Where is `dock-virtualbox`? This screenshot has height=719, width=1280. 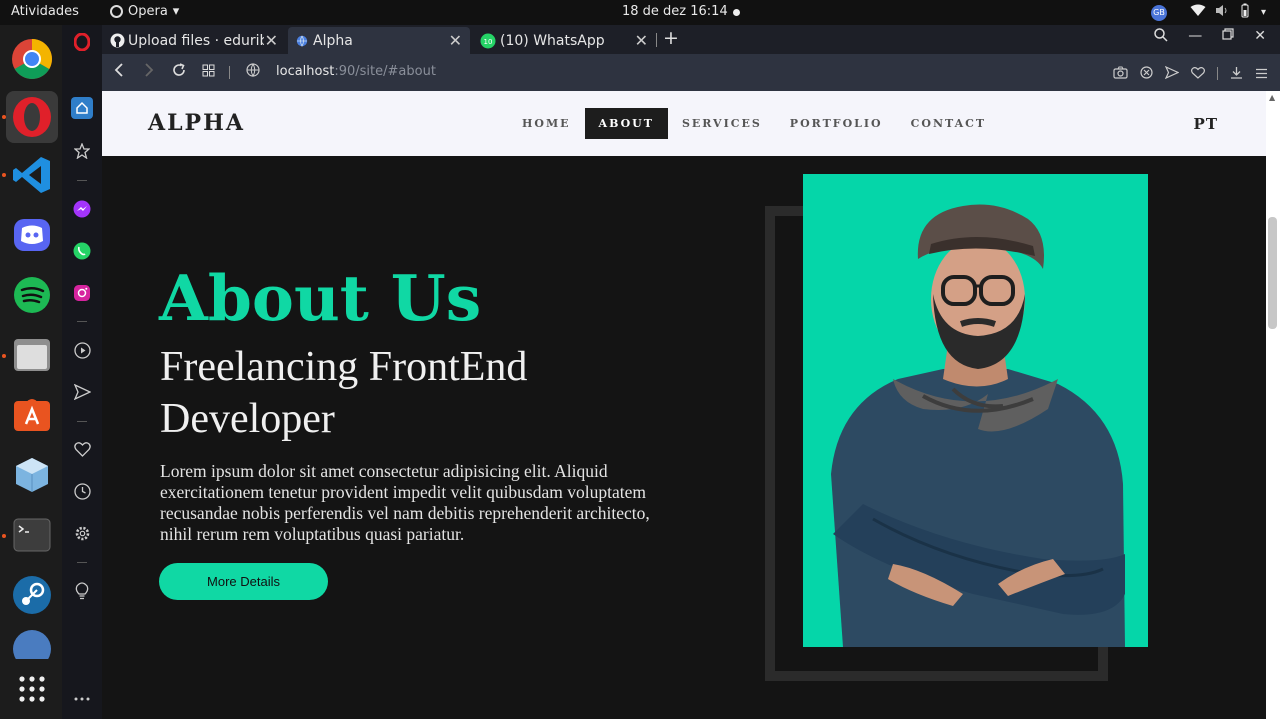
dock-virtualbox is located at coordinates (32, 475).